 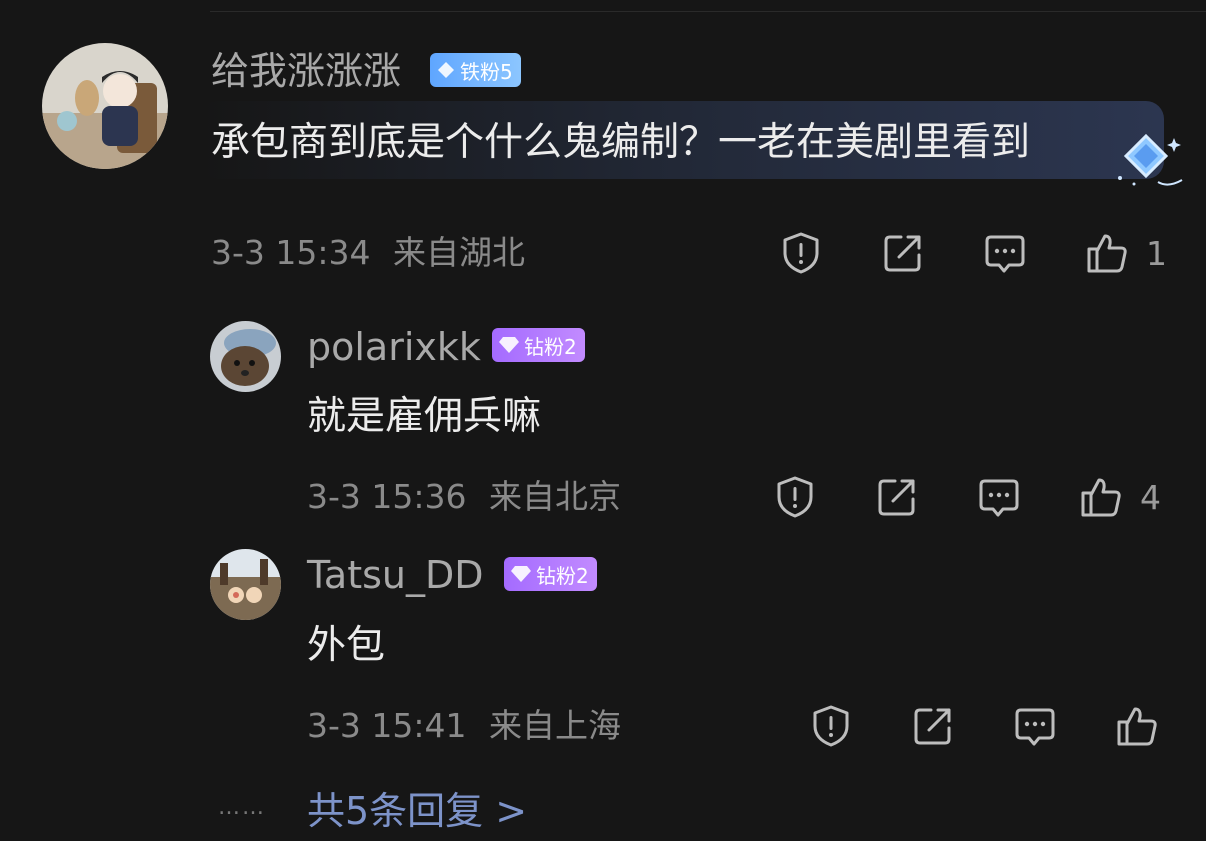 What do you see at coordinates (555, 725) in the screenshot?
I see `location: 来自上海` at bounding box center [555, 725].